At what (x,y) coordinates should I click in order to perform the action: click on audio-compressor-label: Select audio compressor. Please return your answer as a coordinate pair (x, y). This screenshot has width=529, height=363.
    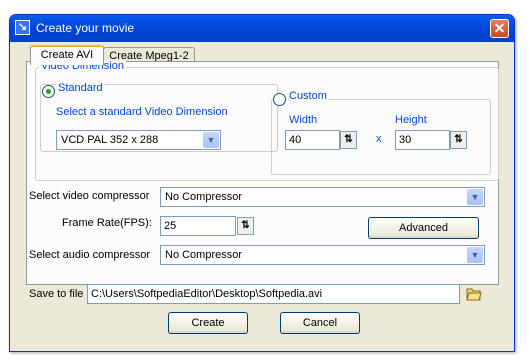
    Looking at the image, I should click on (90, 255).